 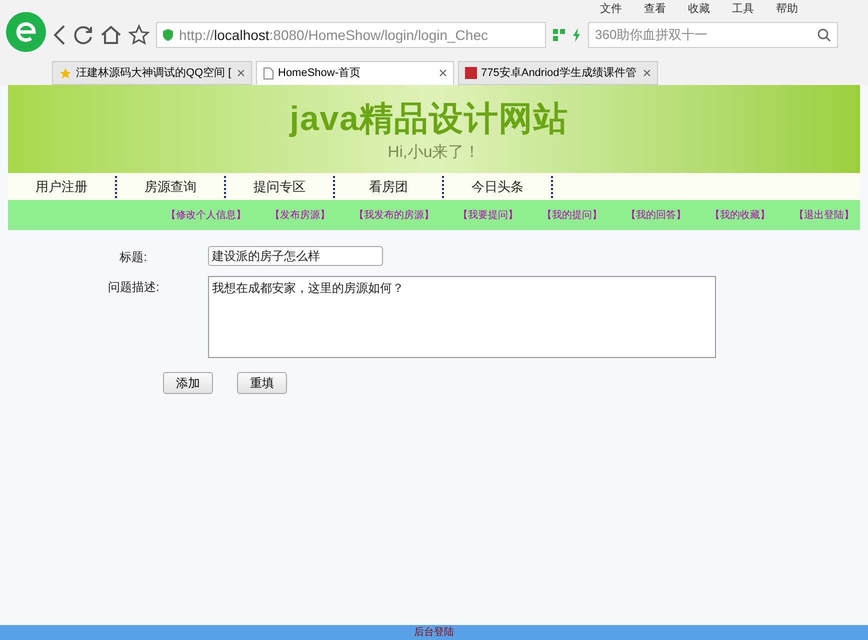 What do you see at coordinates (824, 215) in the screenshot?
I see `nav-link: 【退出登陆】` at bounding box center [824, 215].